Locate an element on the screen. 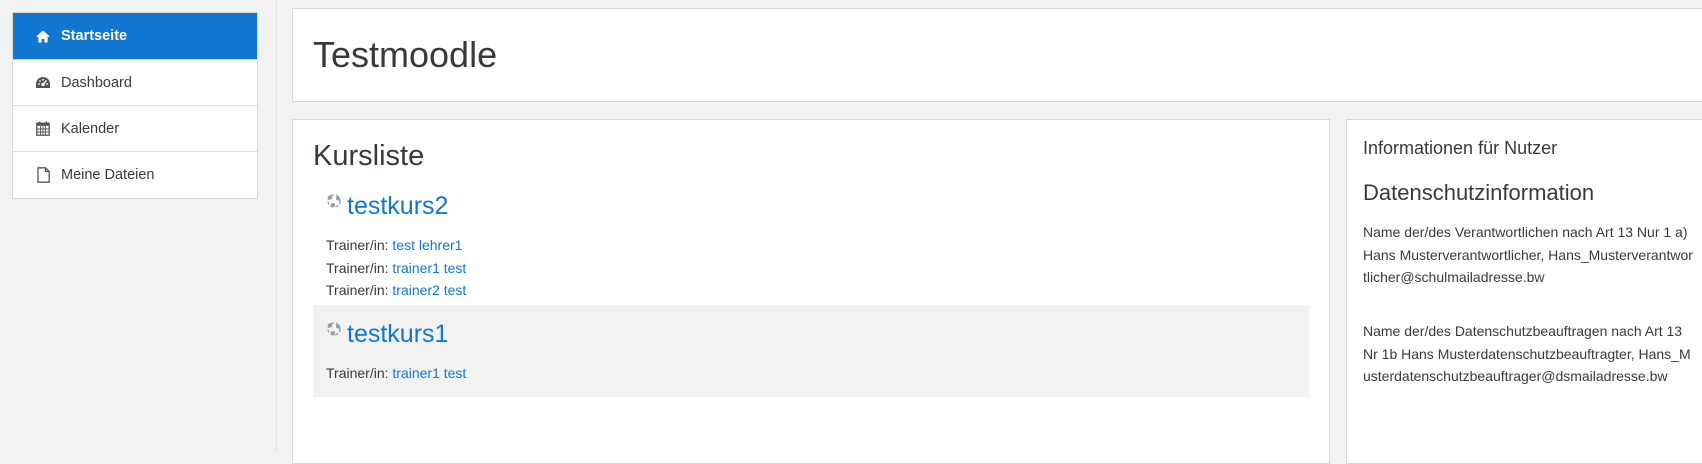 The height and width of the screenshot is (464, 1702). dashboard-icon is located at coordinates (43, 83).